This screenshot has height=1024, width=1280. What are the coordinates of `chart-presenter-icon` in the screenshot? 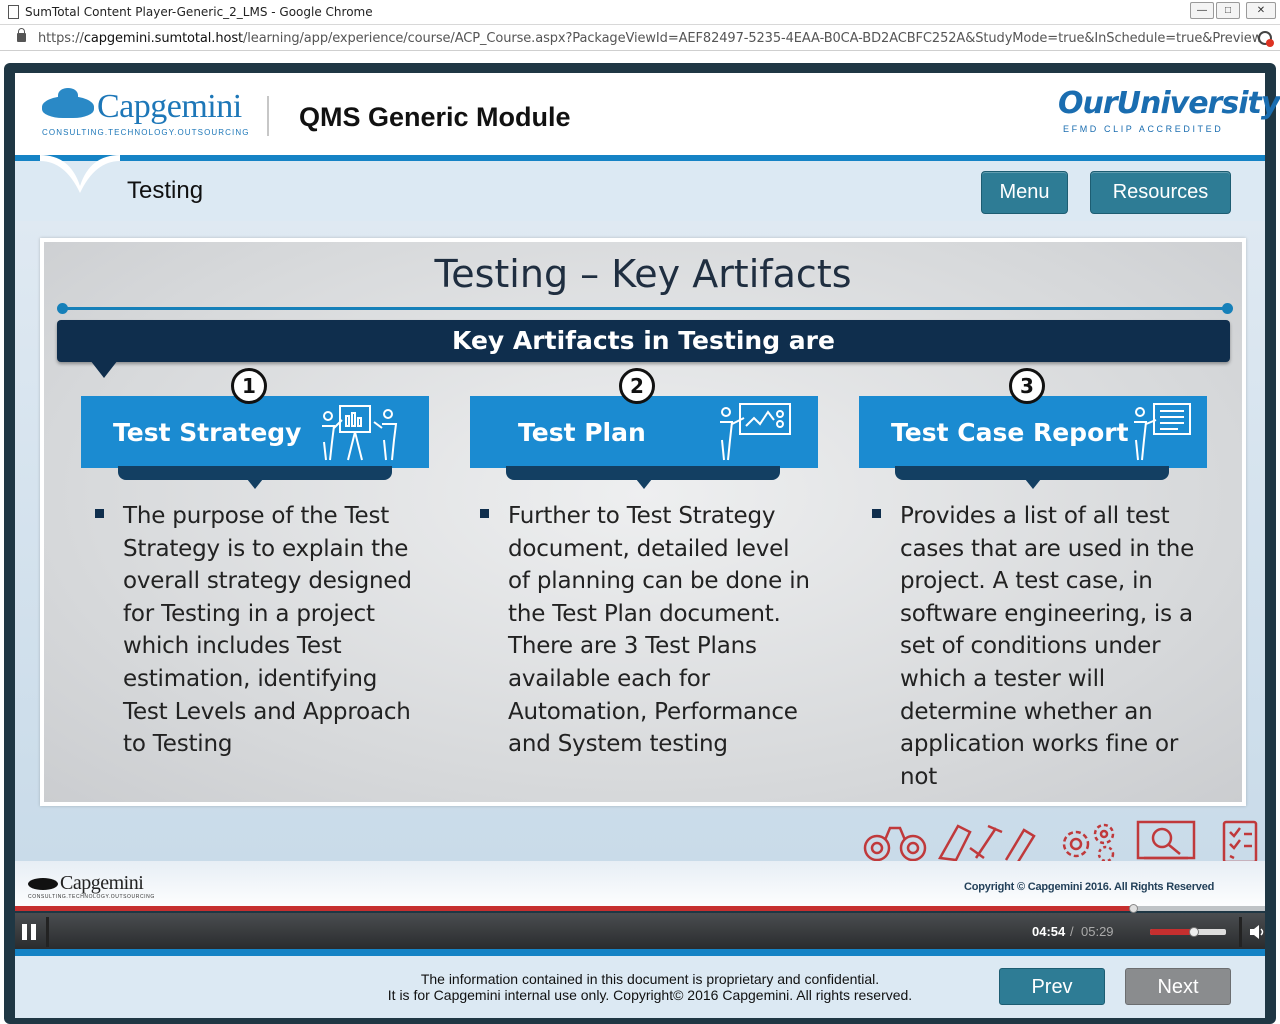 It's located at (755, 432).